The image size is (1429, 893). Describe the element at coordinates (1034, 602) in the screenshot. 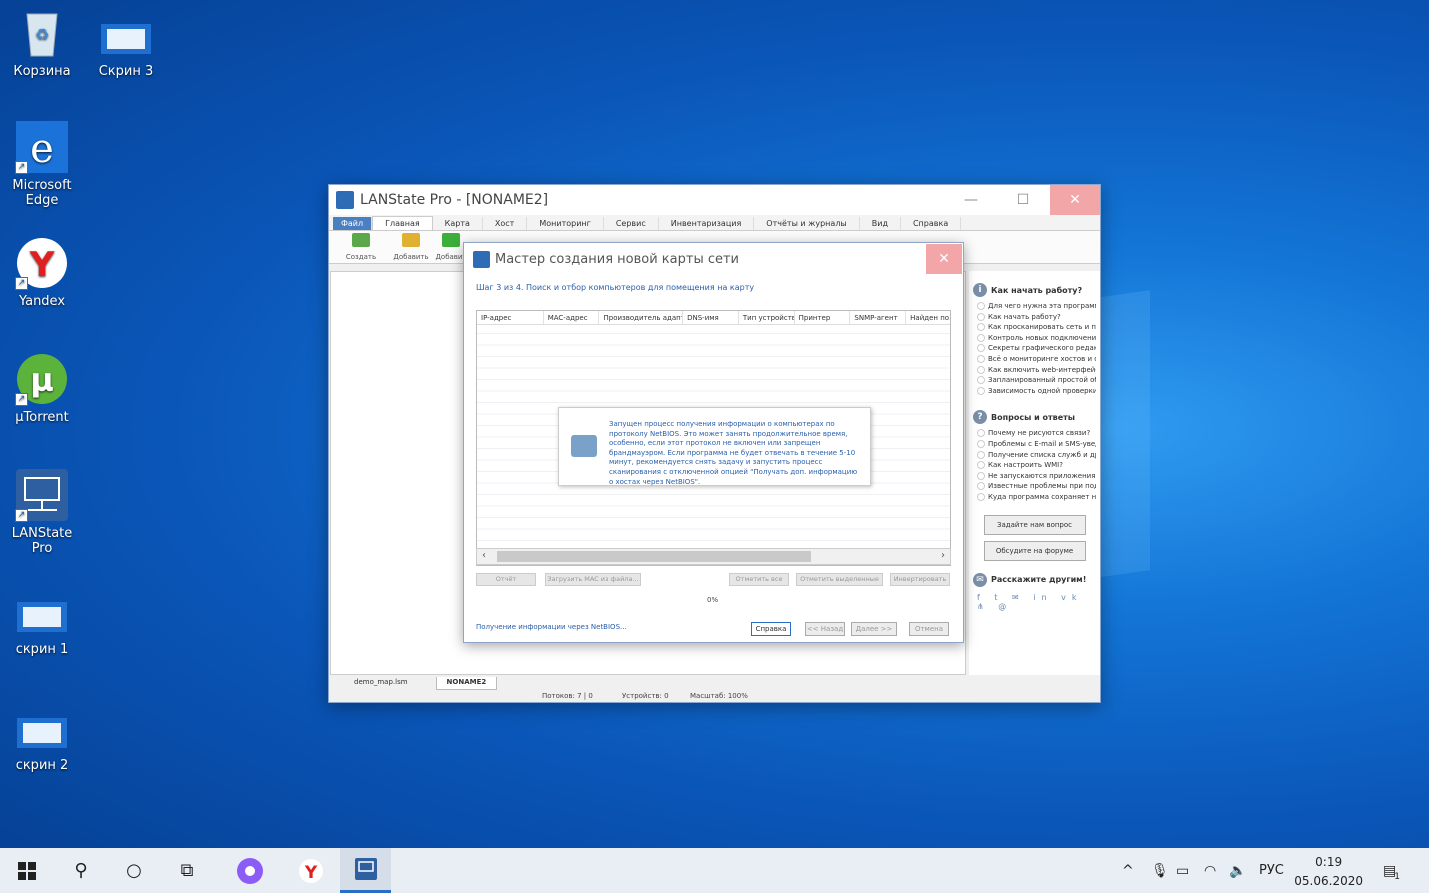

I see `social-icons: f t ✉ in vk ⋔ @` at that location.